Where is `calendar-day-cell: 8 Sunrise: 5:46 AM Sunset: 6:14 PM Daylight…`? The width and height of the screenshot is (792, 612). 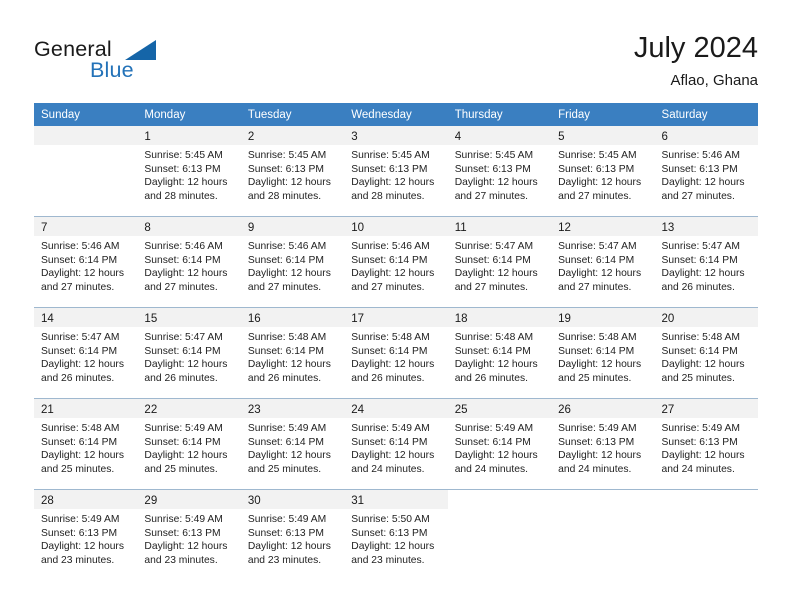 calendar-day-cell: 8 Sunrise: 5:46 AM Sunset: 6:14 PM Daylight… is located at coordinates (189, 262).